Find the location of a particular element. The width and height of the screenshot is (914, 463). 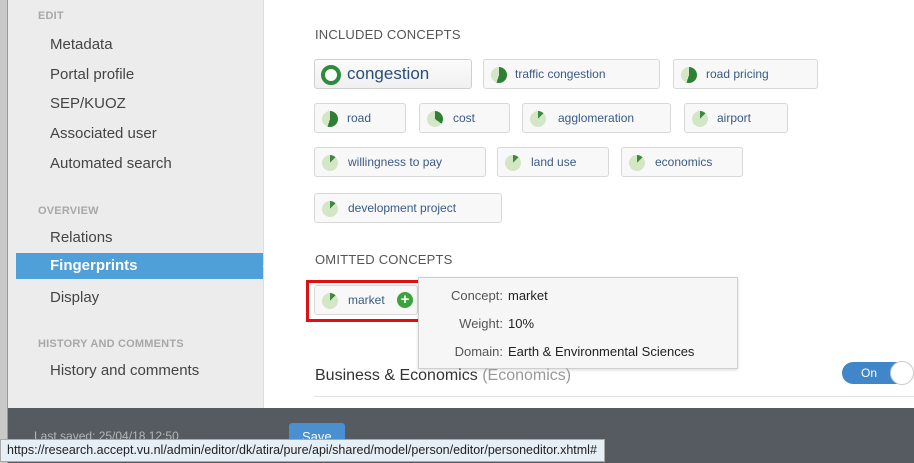

sidebar-item-display: Display is located at coordinates (74, 297).